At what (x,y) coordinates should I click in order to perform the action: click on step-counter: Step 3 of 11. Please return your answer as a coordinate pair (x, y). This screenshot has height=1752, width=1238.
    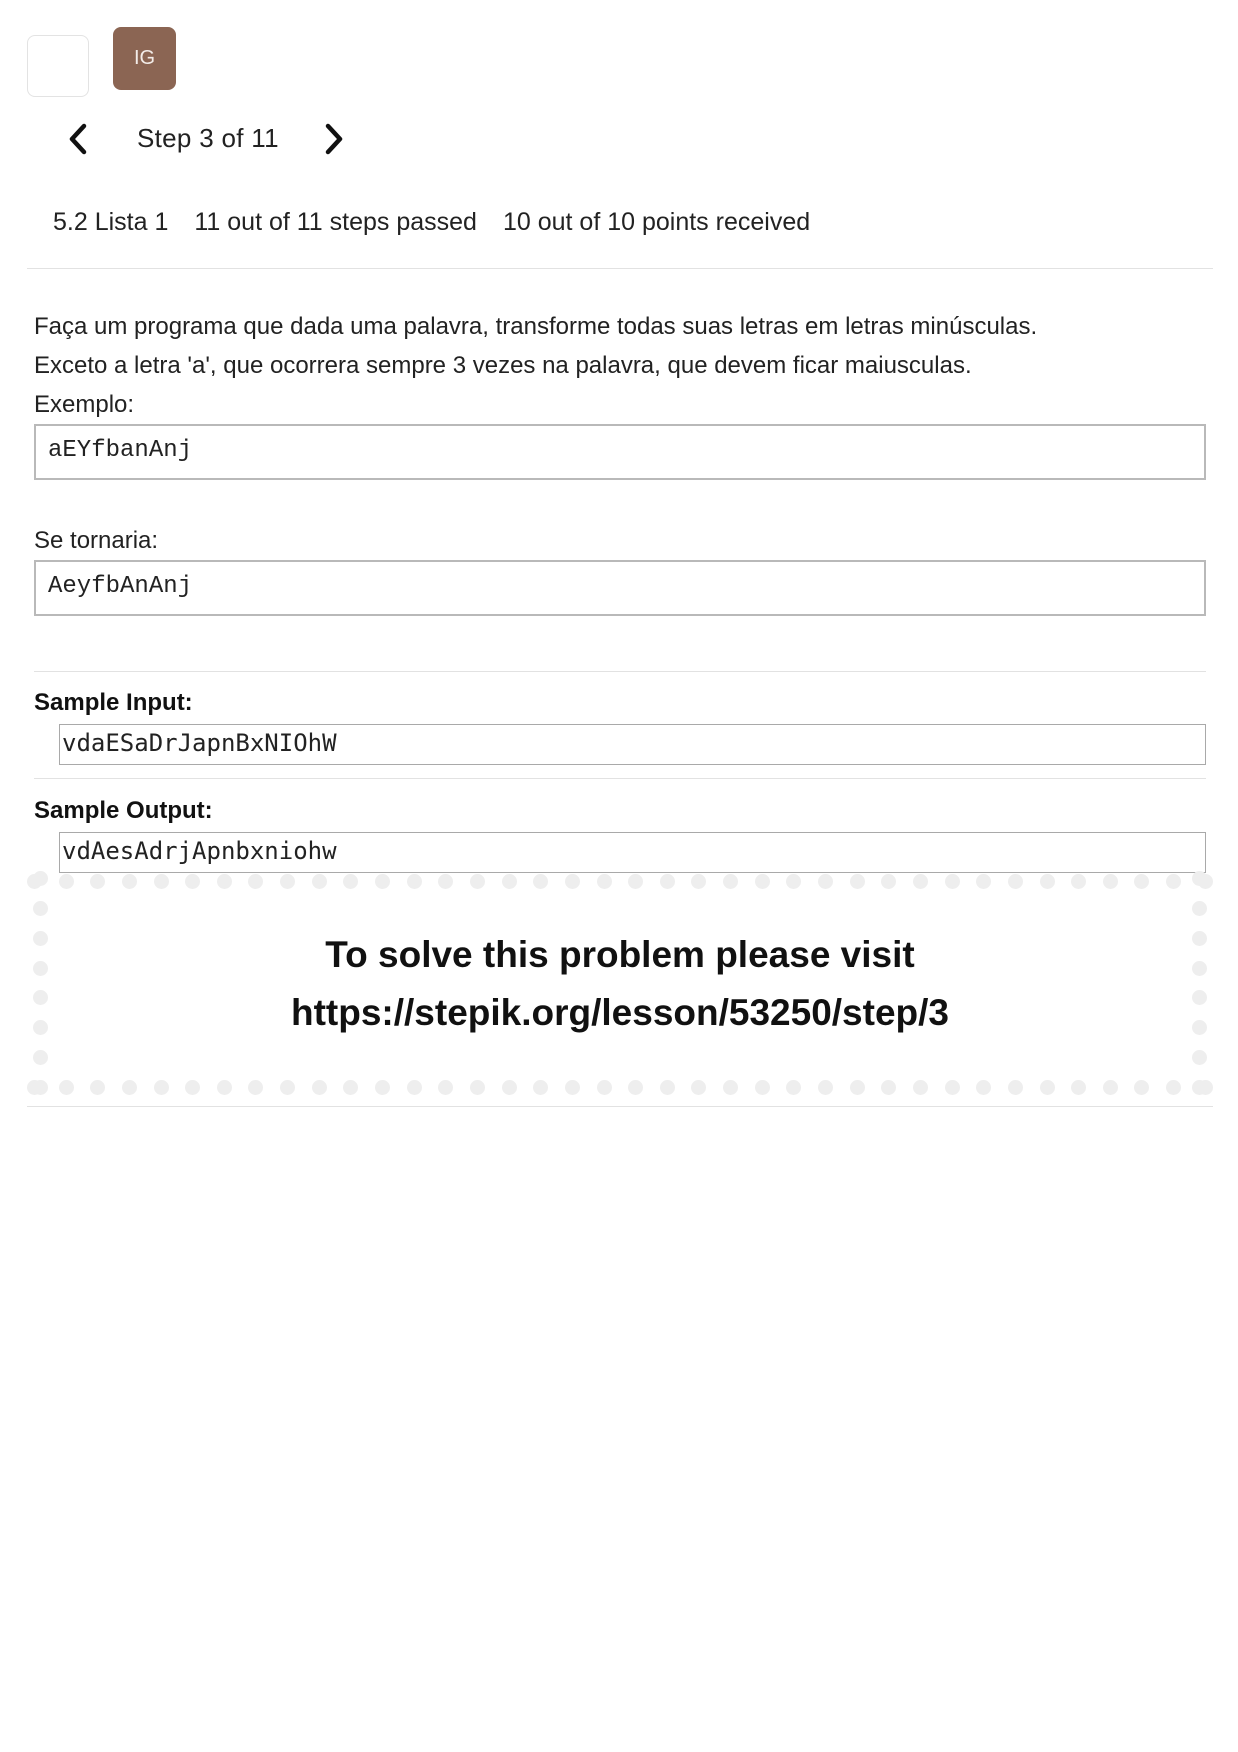
    Looking at the image, I should click on (208, 138).